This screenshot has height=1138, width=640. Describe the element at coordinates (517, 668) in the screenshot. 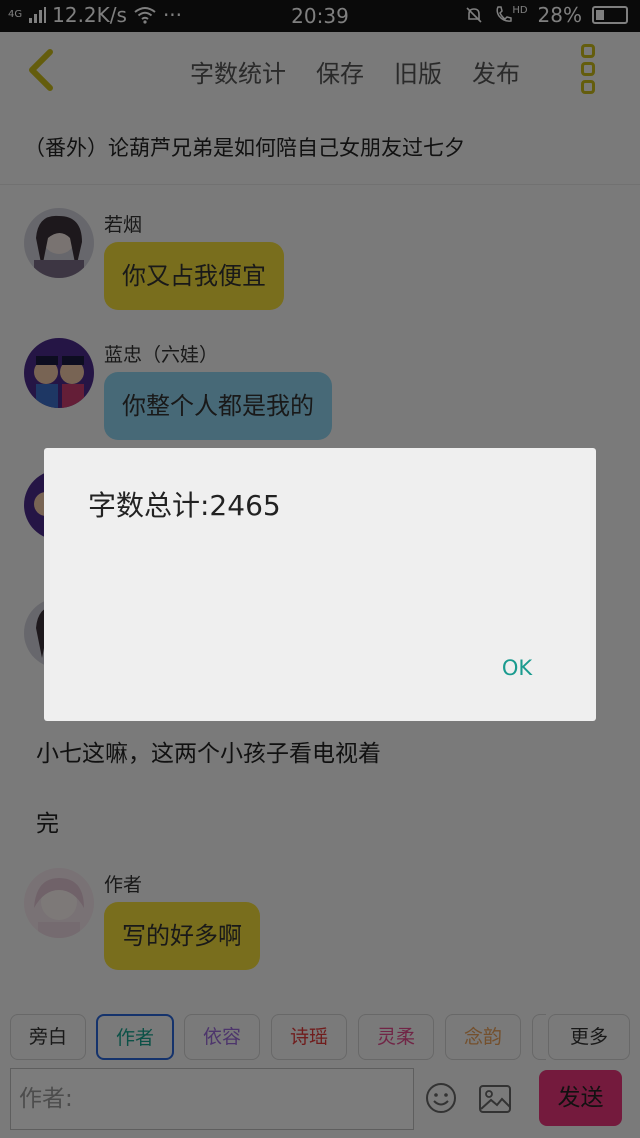

I see `ok-button: OK` at that location.